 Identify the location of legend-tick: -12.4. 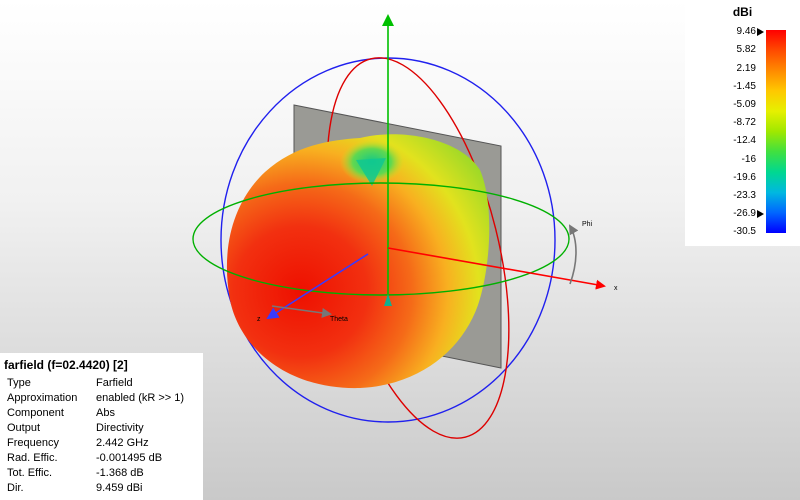
(744, 140).